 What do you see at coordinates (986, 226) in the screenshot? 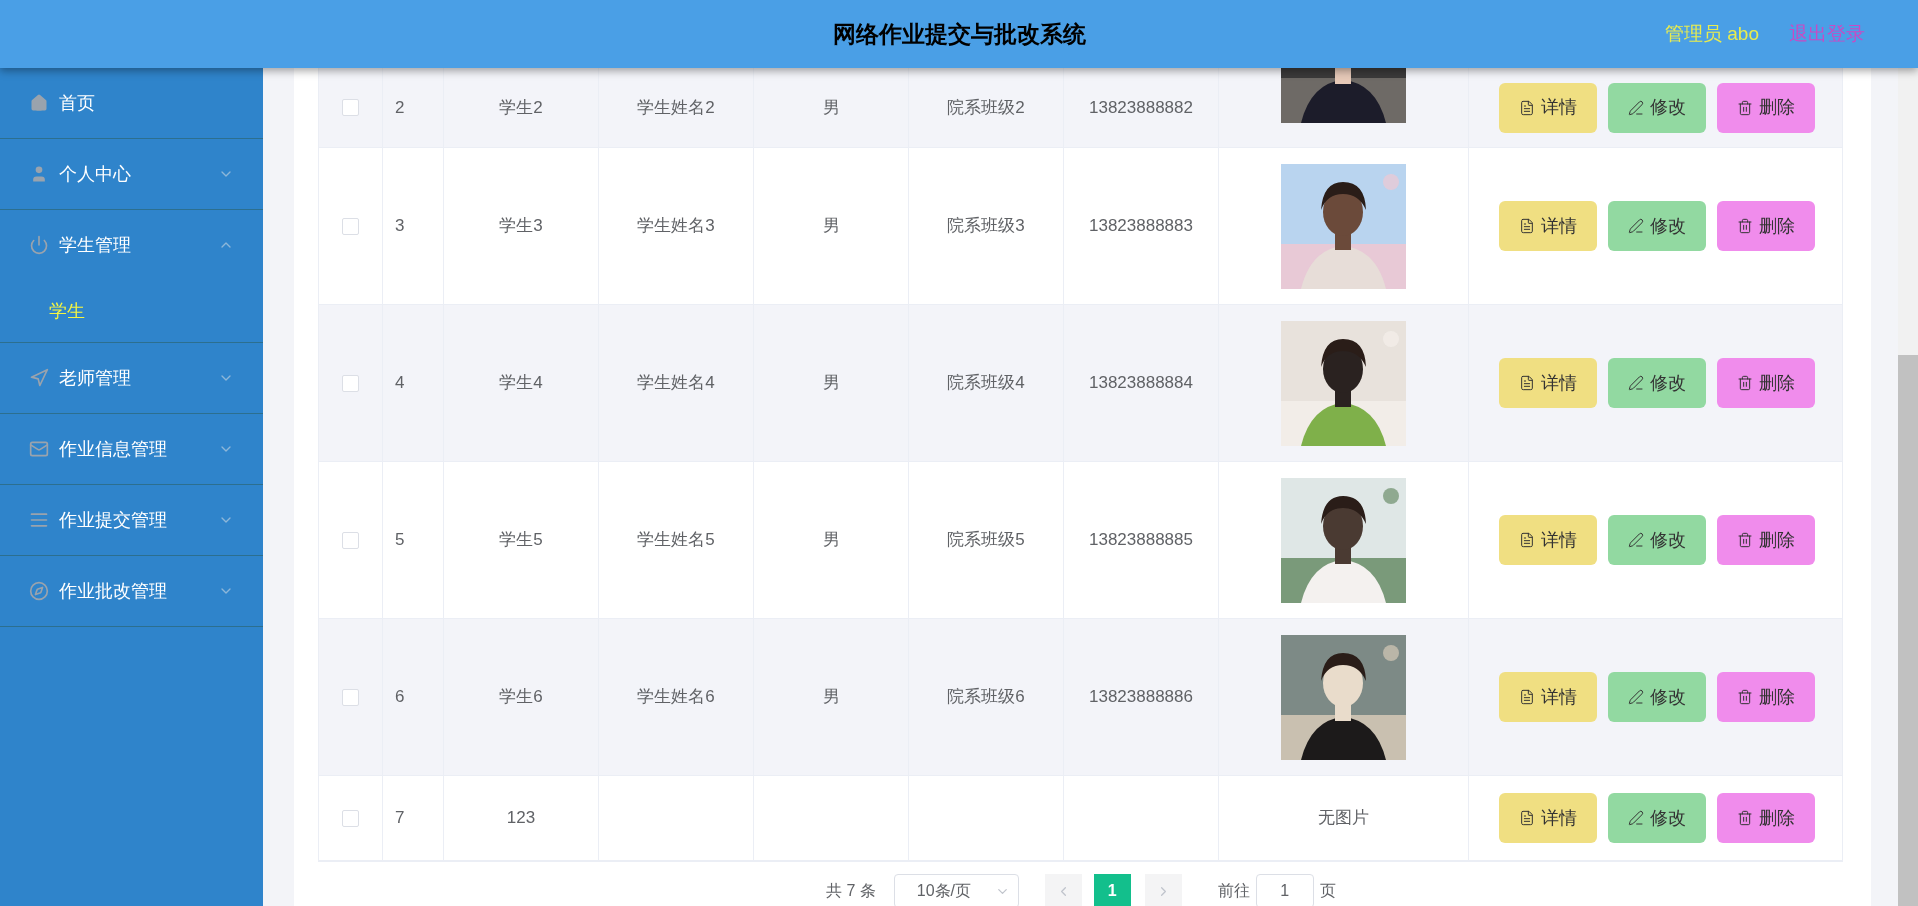
I see `class-name: 院系班级3` at bounding box center [986, 226].